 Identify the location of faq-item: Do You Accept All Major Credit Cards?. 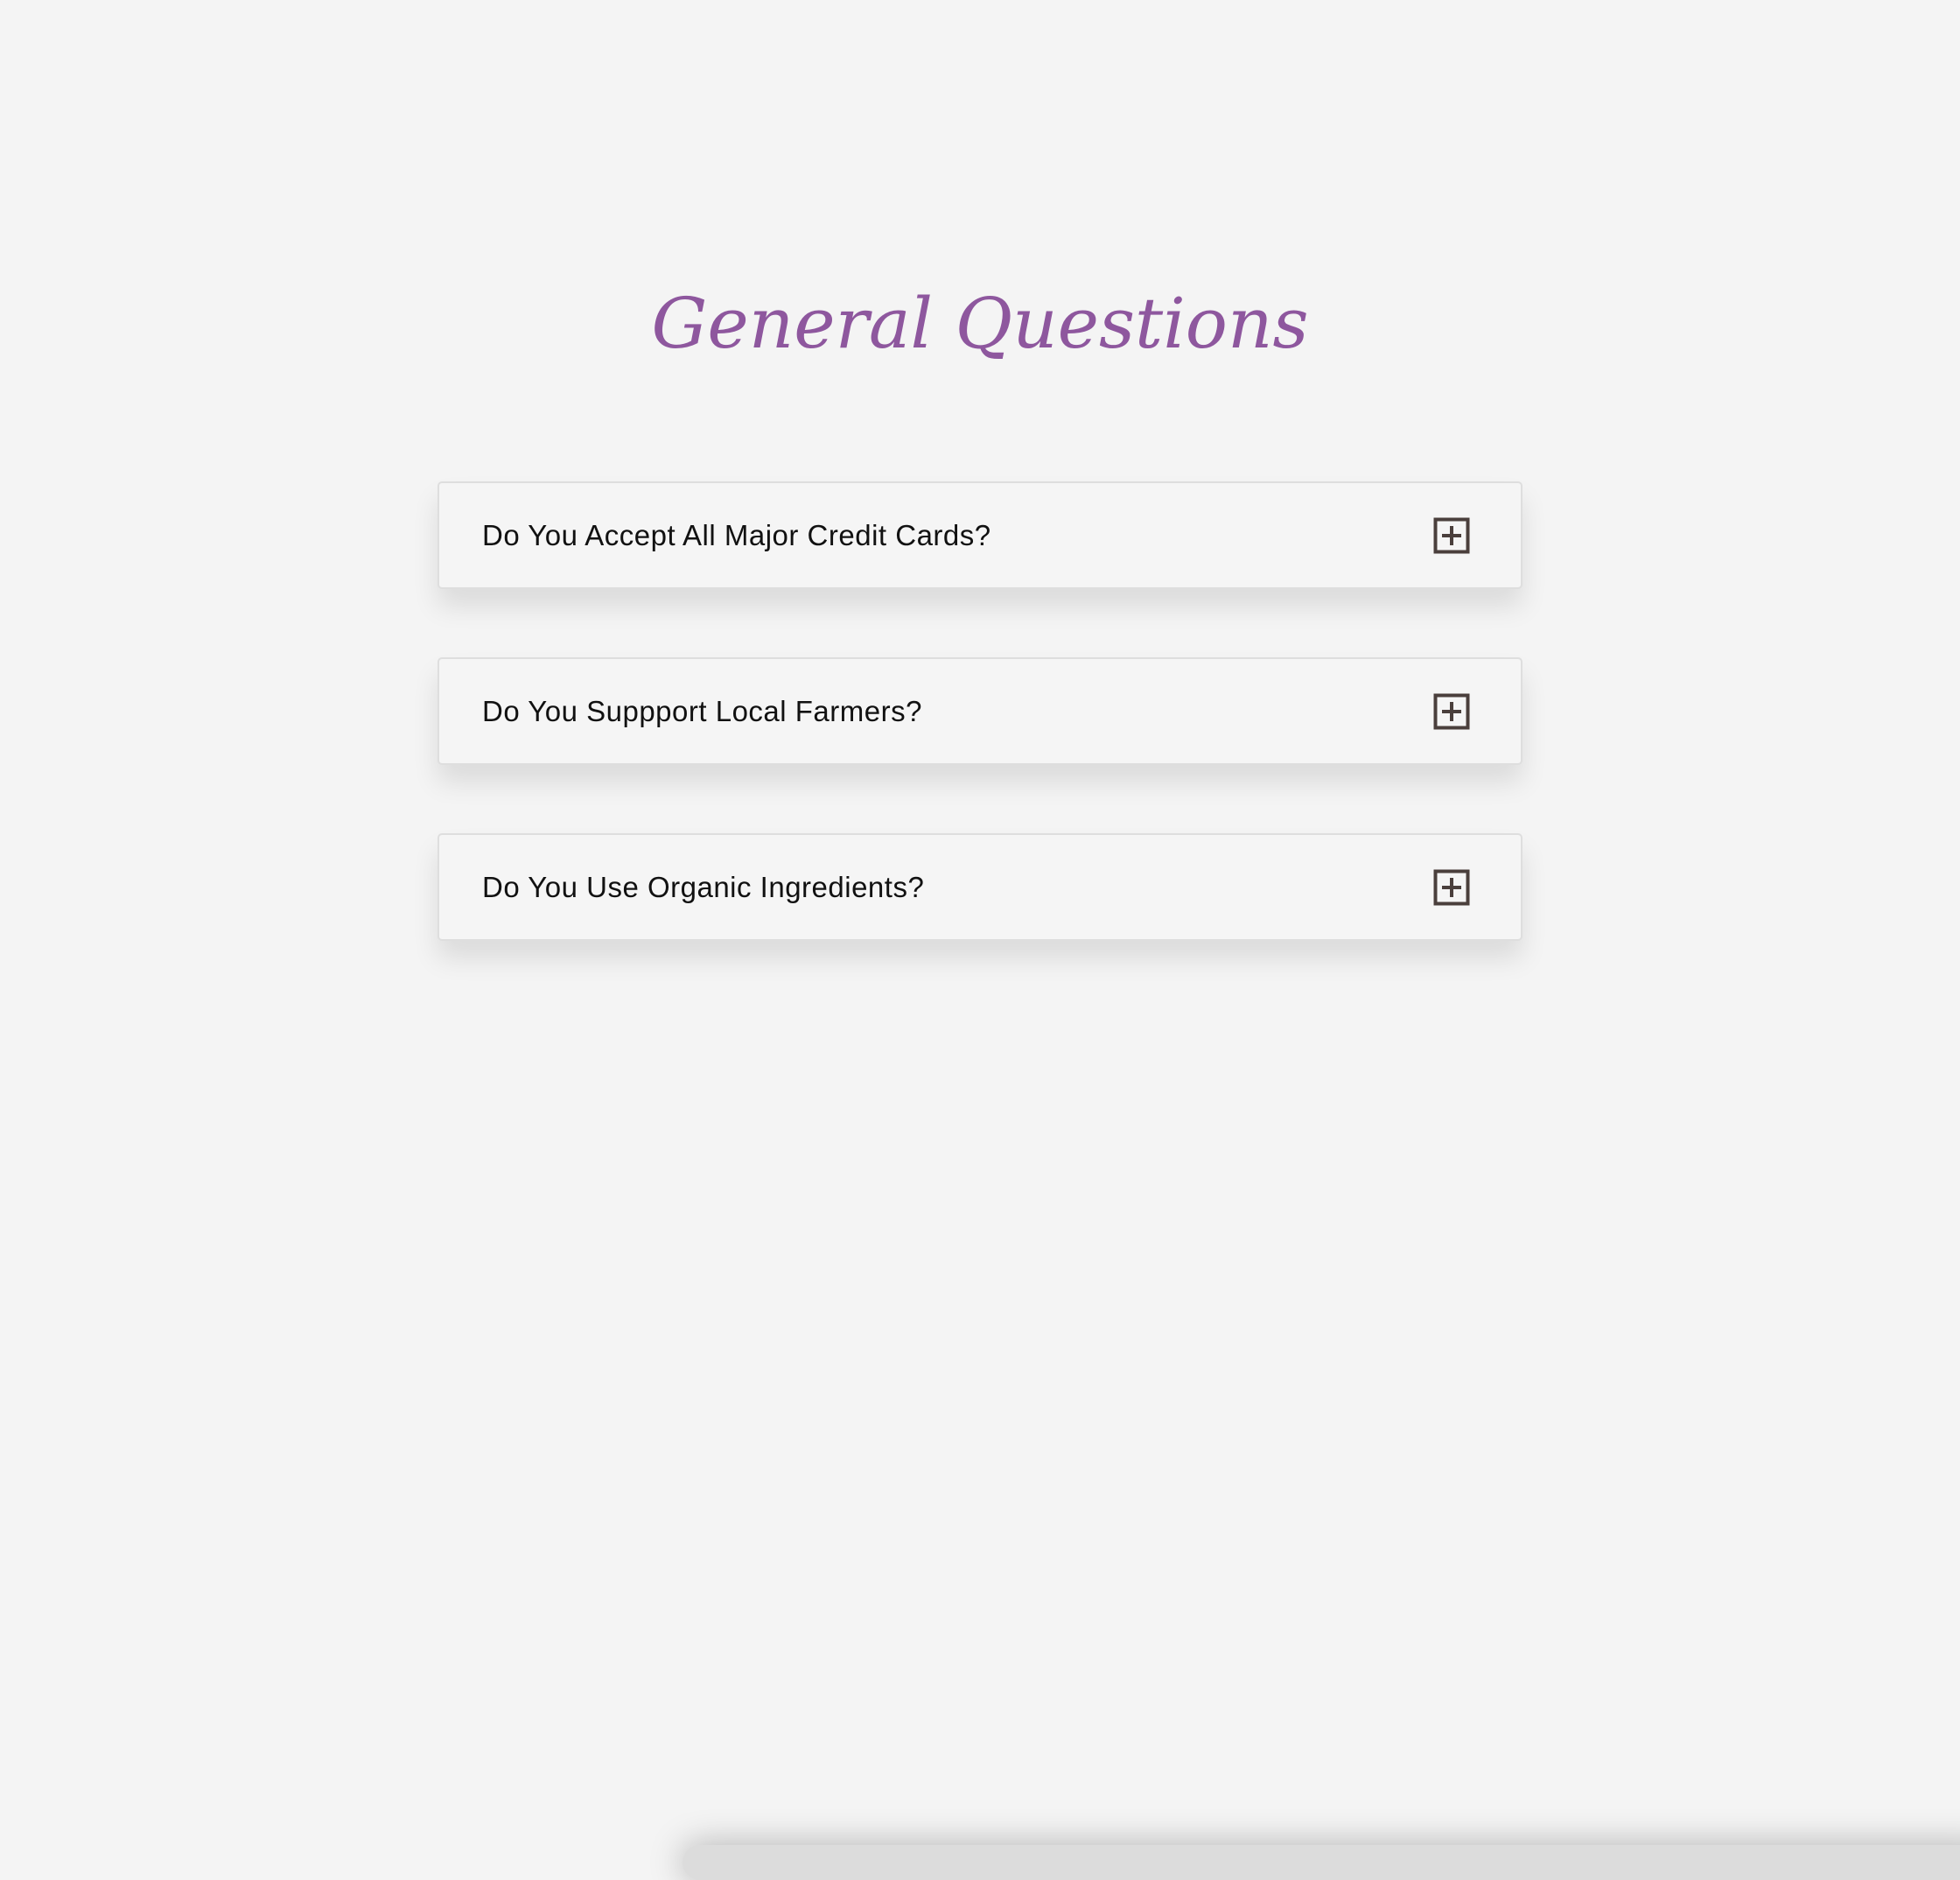
(980, 535).